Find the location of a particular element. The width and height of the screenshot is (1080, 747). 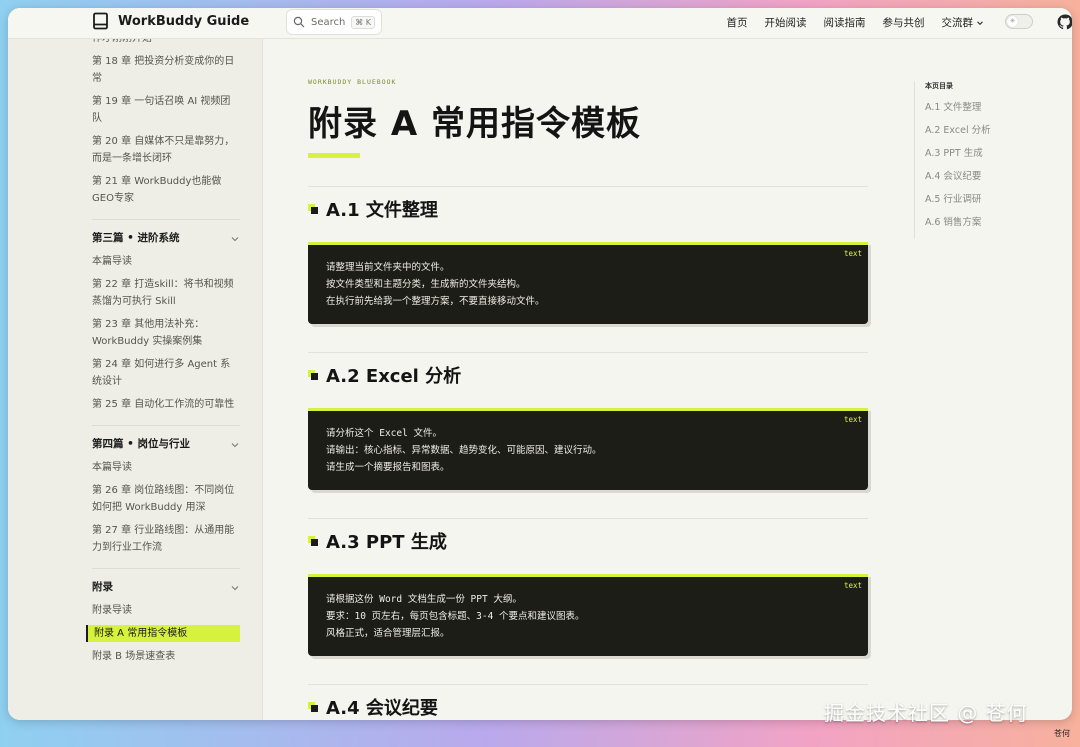

sidebar-item: 第 20 章 自媒体不只是靠努力，而是一条增长闭环 is located at coordinates (166, 150).